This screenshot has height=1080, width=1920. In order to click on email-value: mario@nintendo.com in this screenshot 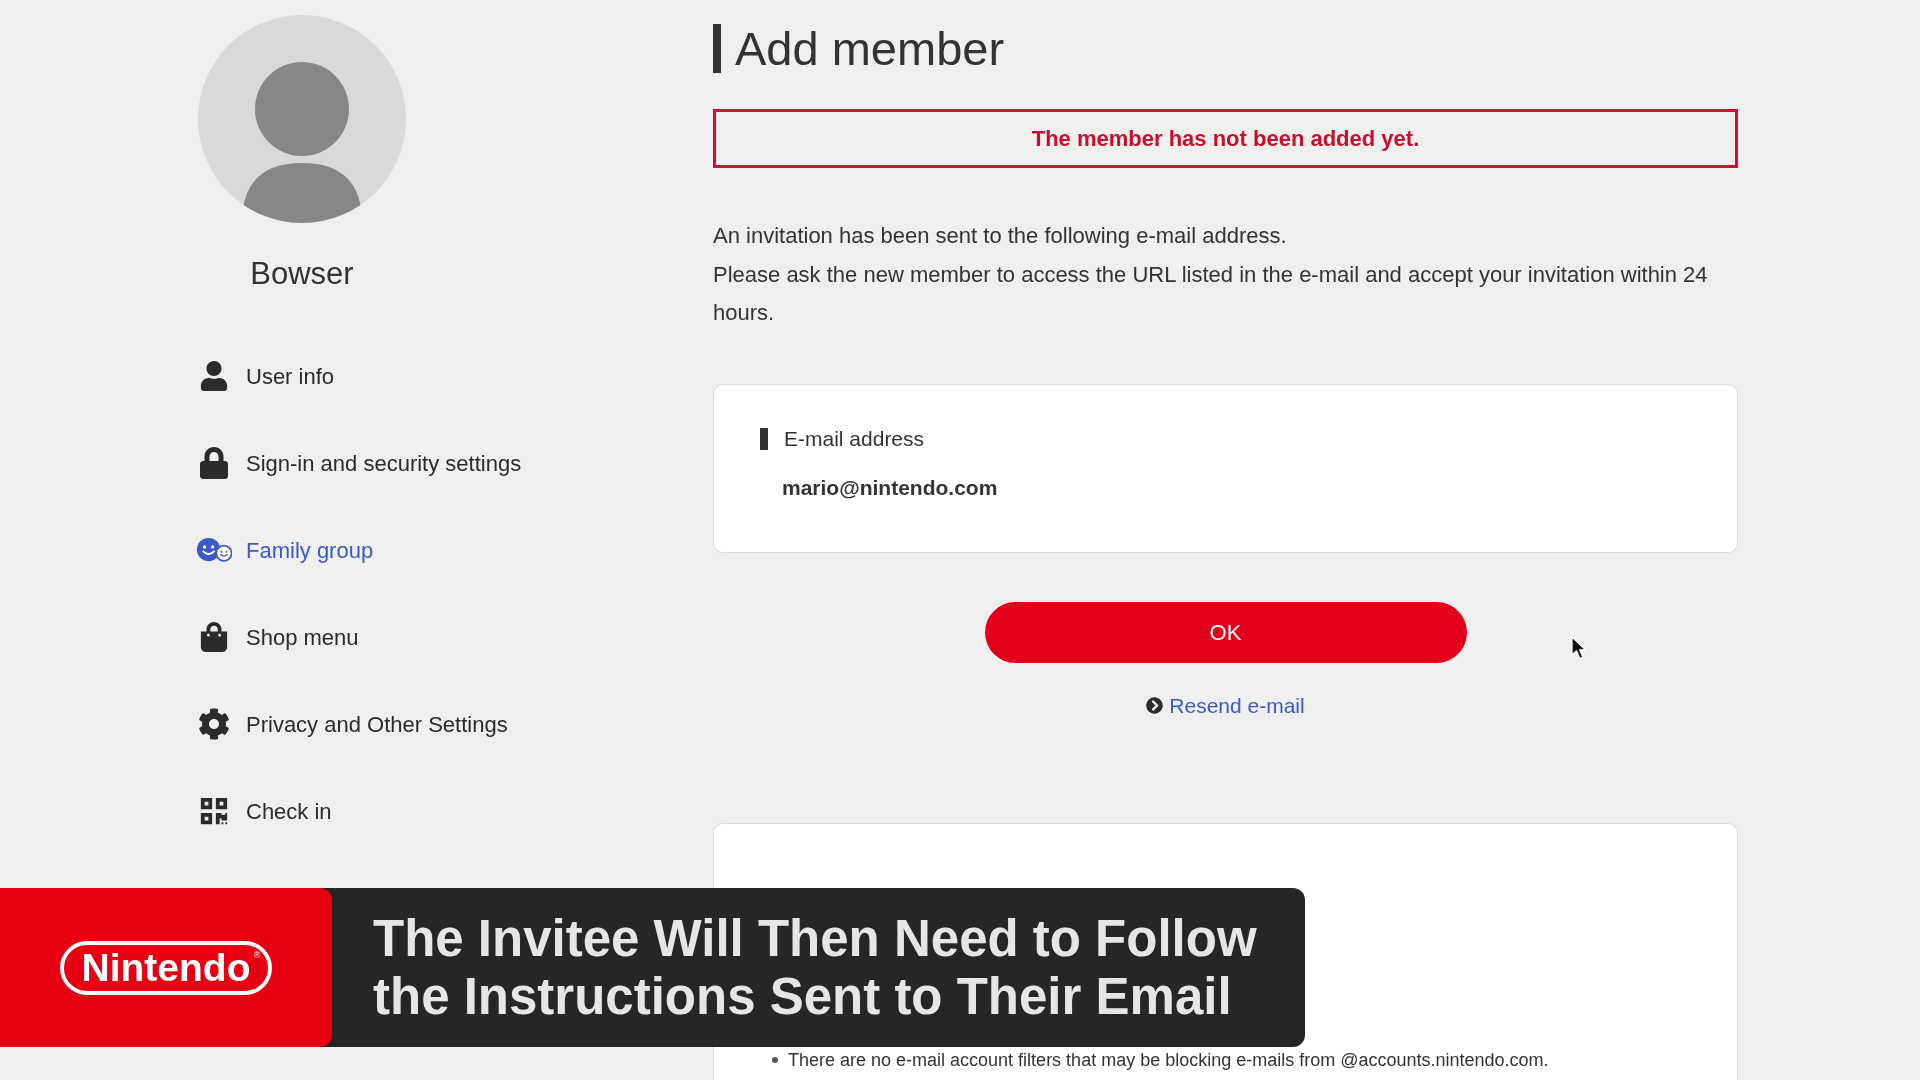, I will do `click(890, 487)`.